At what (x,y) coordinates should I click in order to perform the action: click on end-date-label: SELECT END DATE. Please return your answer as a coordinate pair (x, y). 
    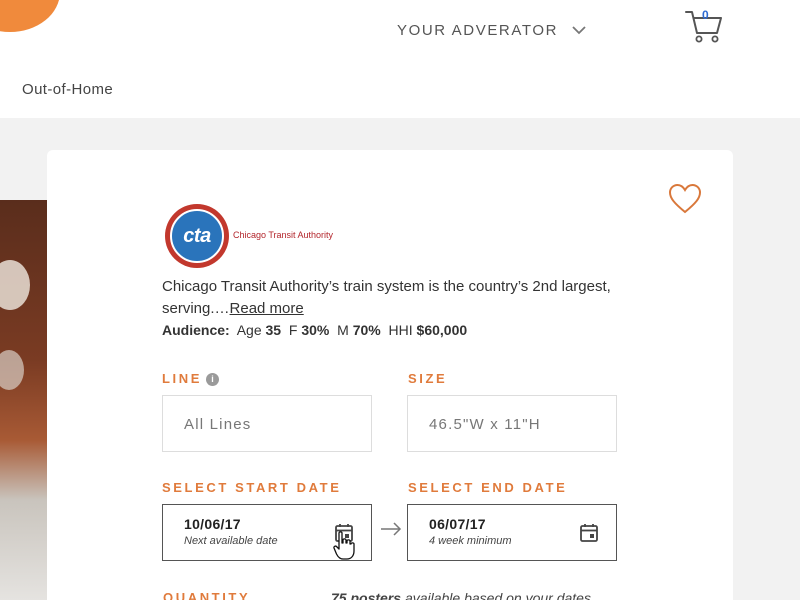
    Looking at the image, I should click on (488, 487).